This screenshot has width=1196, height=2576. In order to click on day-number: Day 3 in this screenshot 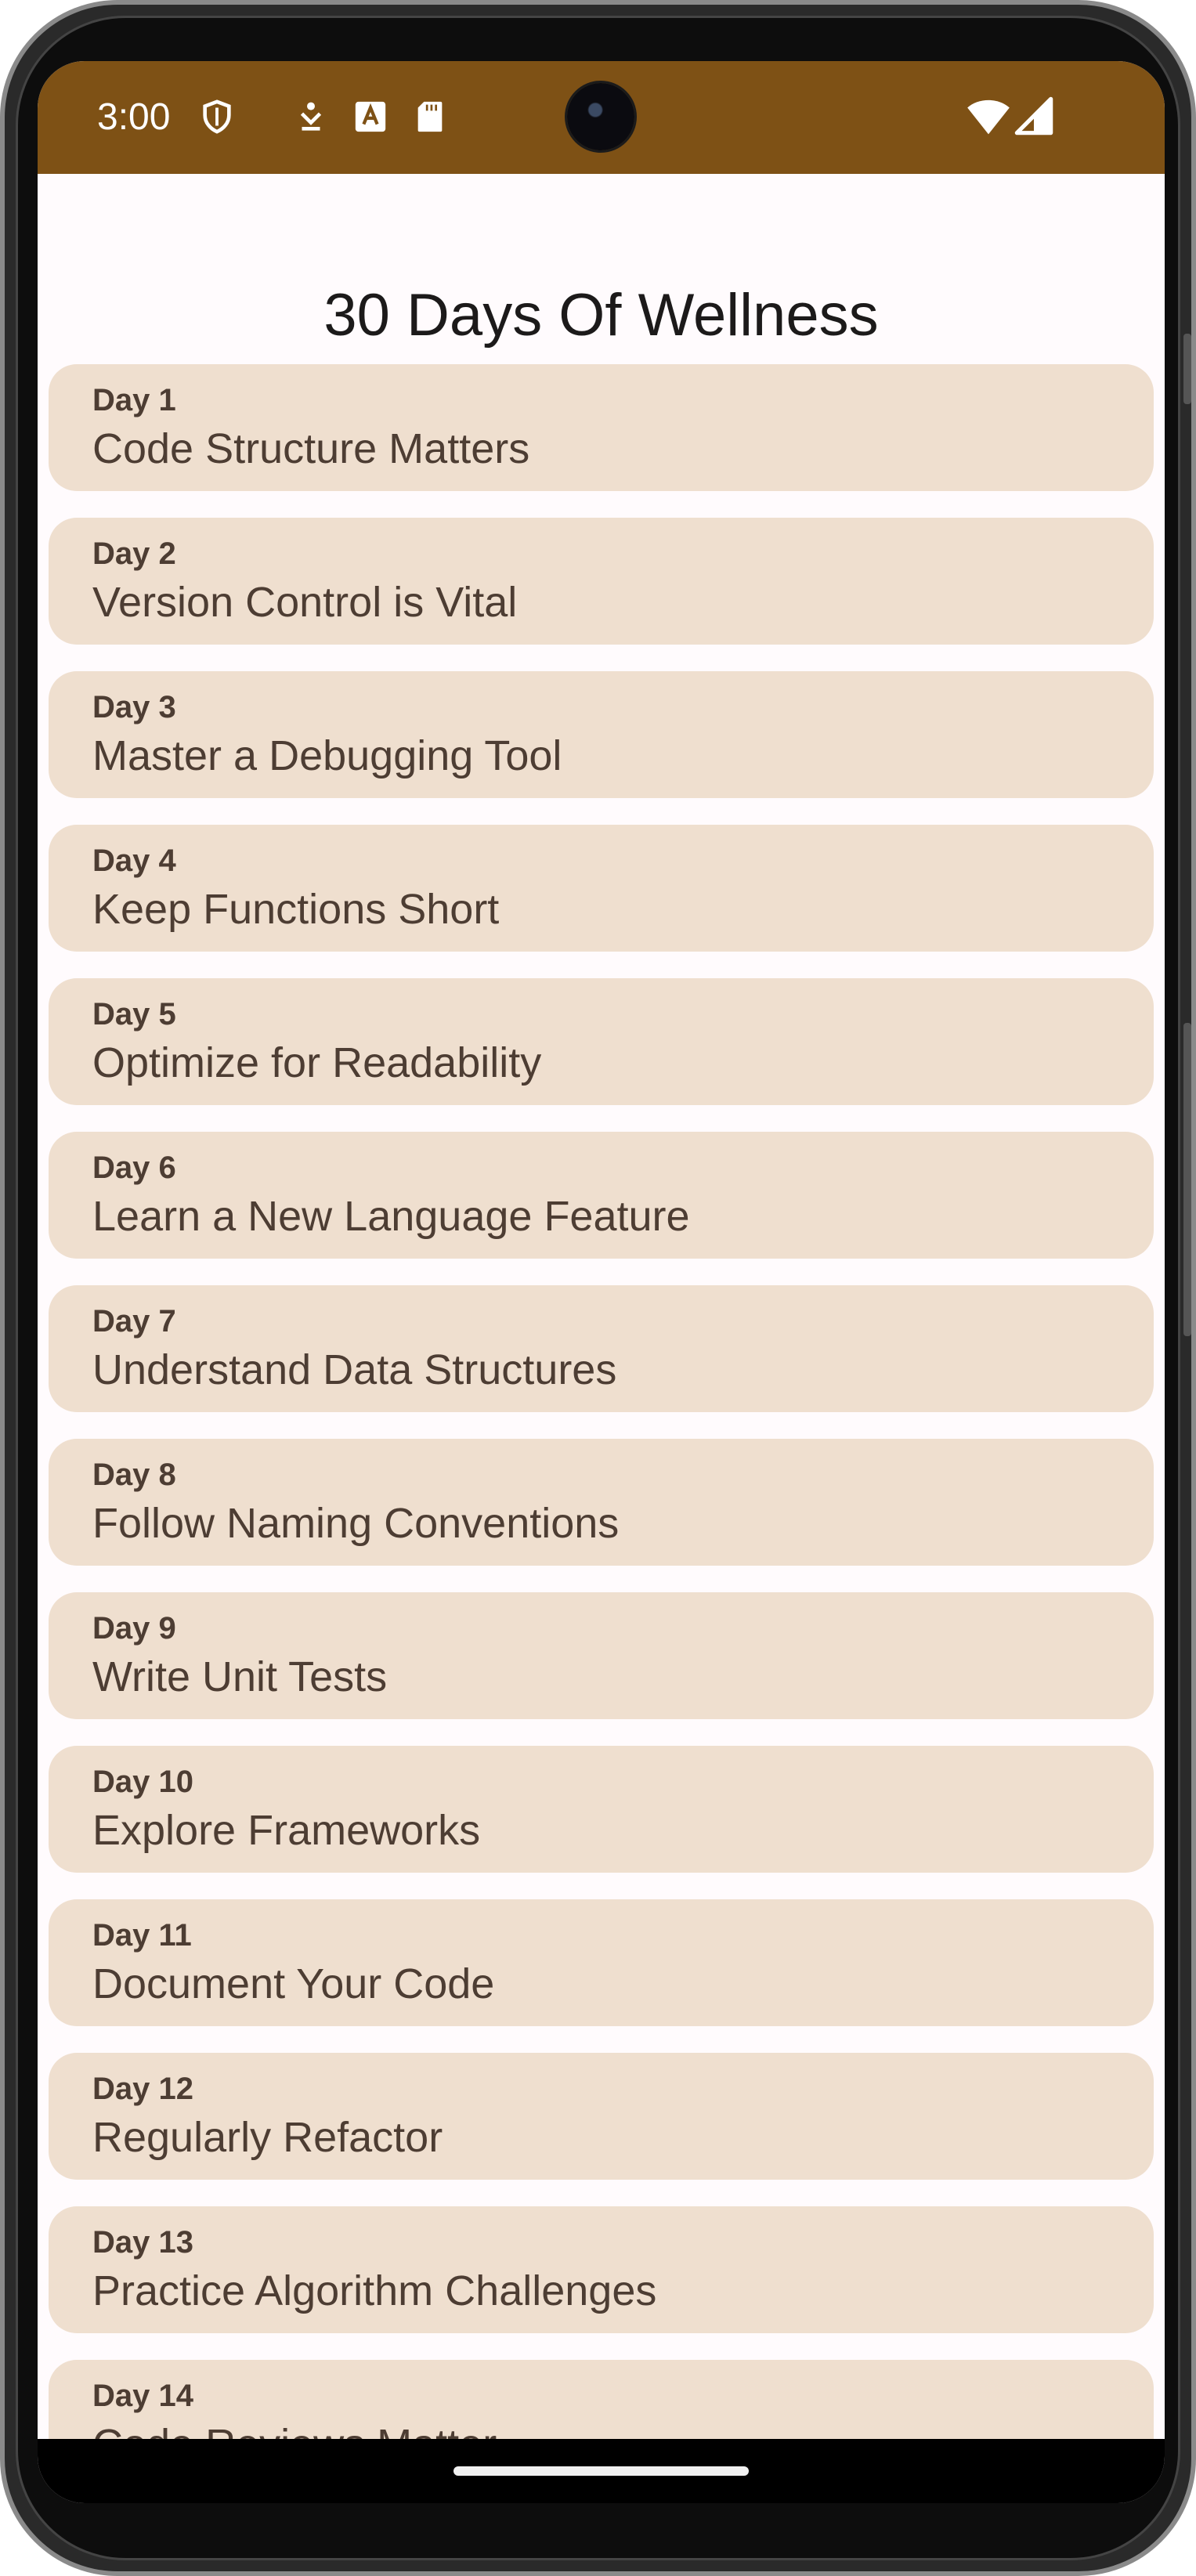, I will do `click(134, 707)`.